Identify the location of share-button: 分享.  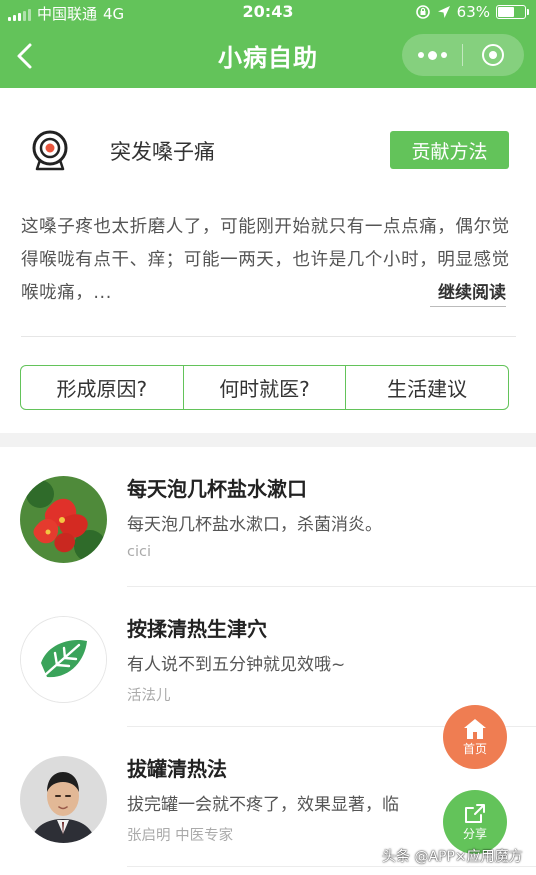
(475, 822).